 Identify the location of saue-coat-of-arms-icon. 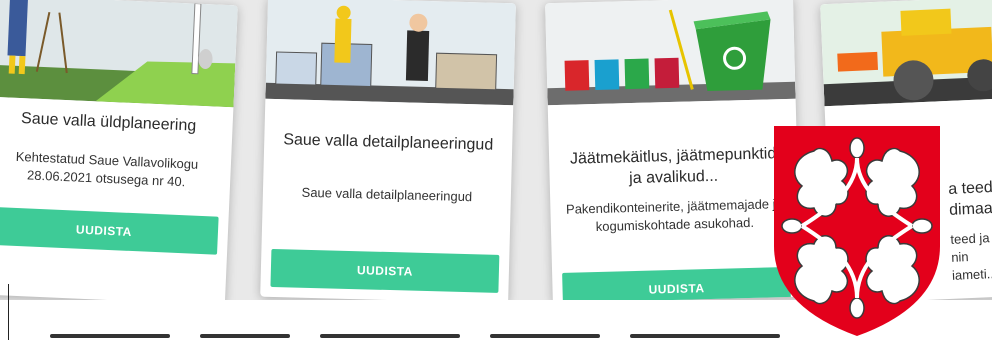
(857, 231).